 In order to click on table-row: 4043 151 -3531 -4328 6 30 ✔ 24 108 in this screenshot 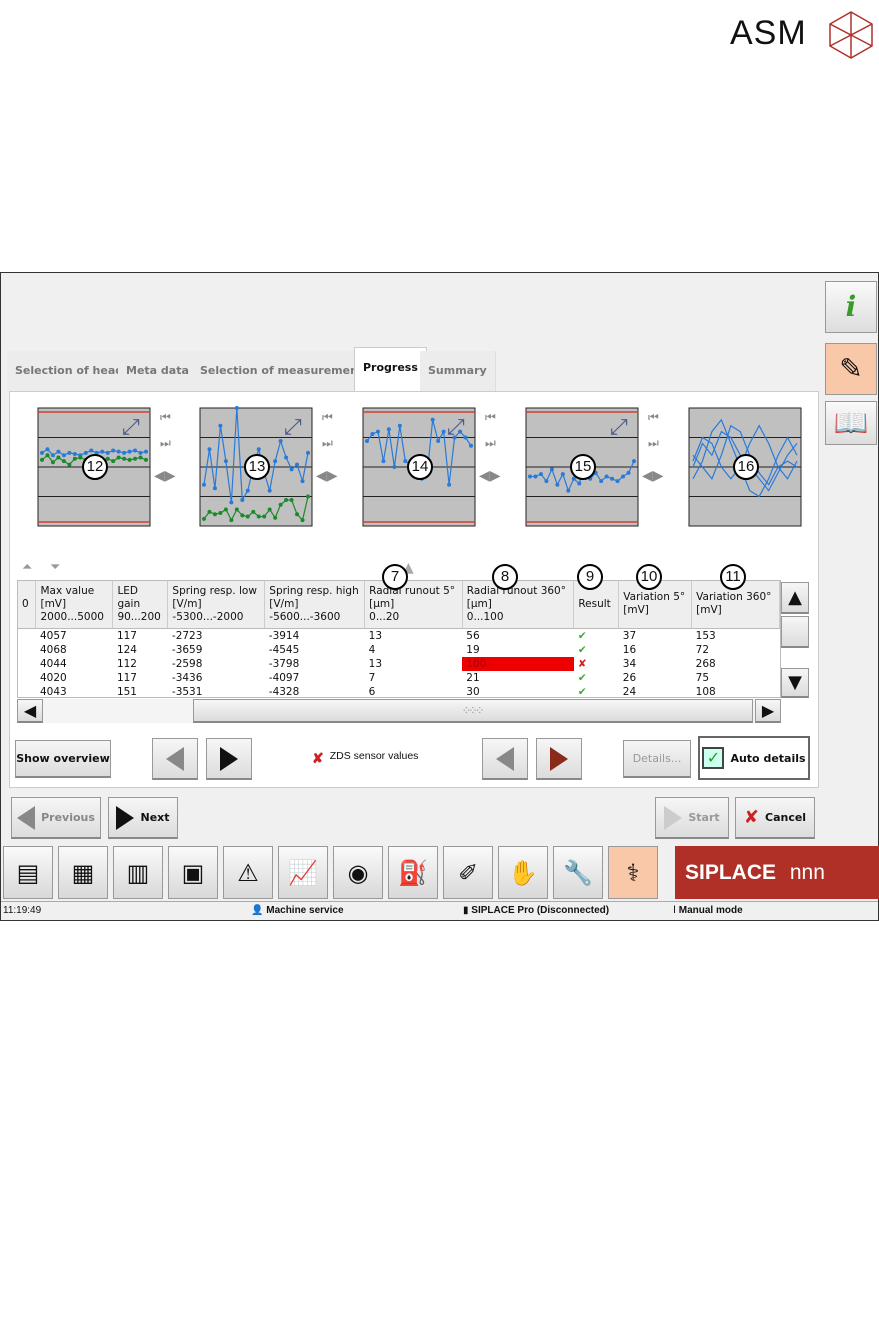, I will do `click(399, 691)`.